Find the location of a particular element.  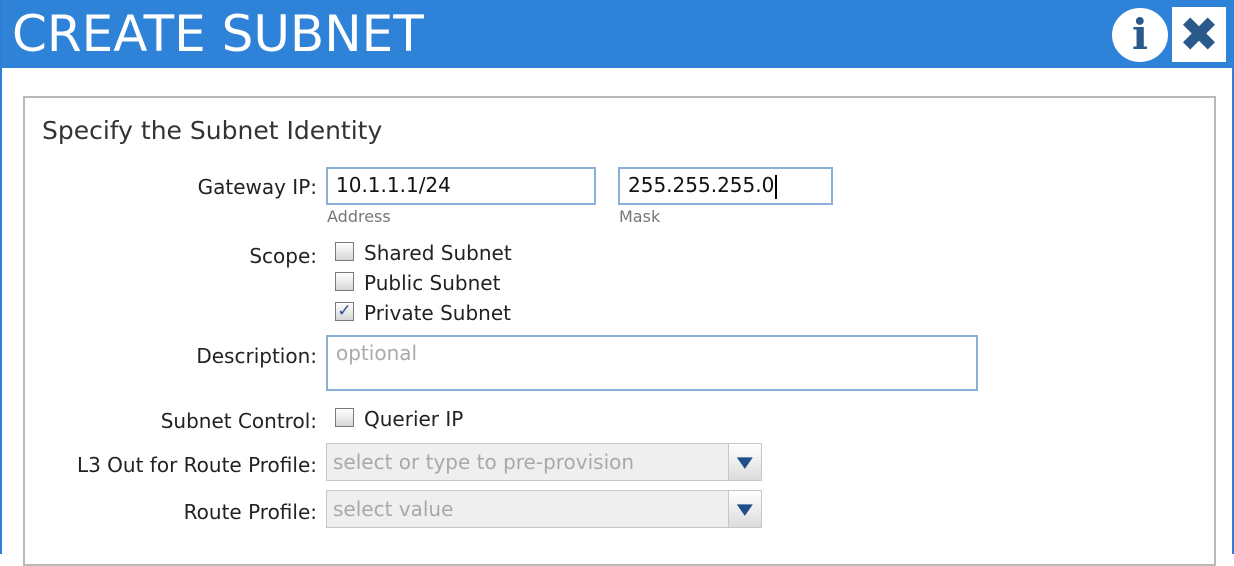

private-subnet-label: Private Subnet is located at coordinates (437, 313).